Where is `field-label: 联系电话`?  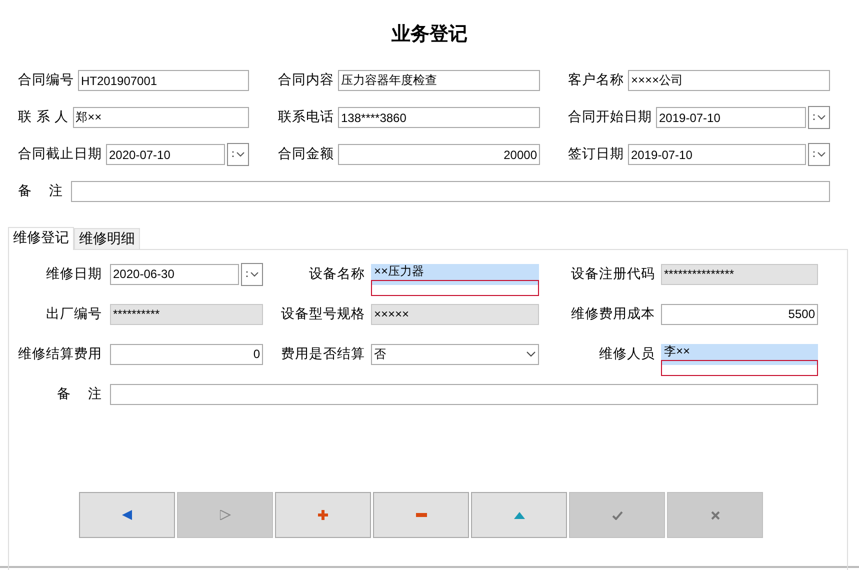 field-label: 联系电话 is located at coordinates (306, 118).